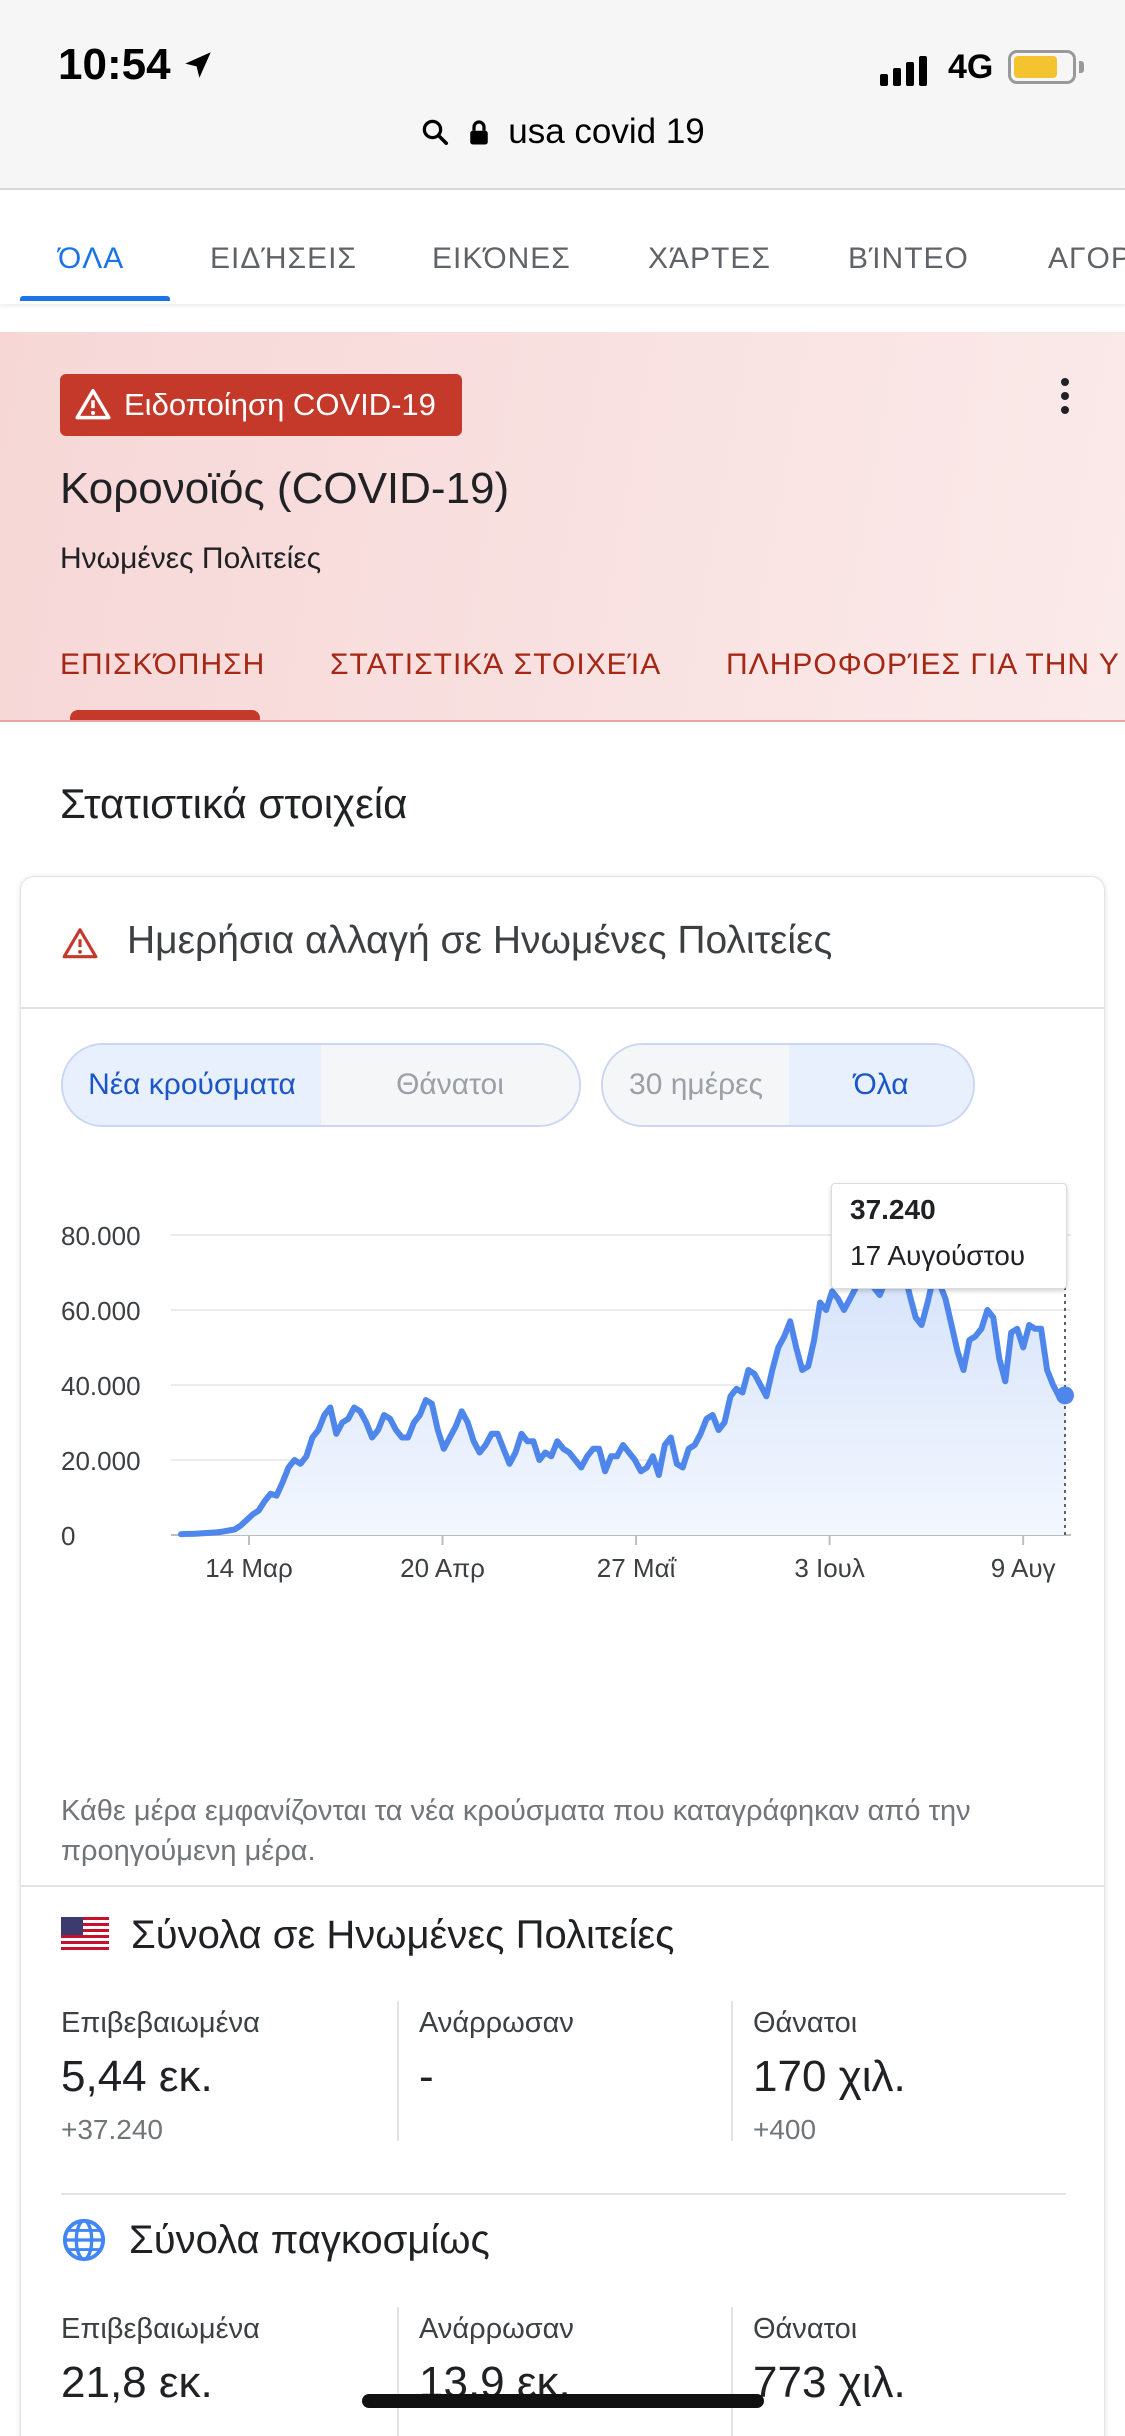 Image resolution: width=1125 pixels, height=2436 pixels. What do you see at coordinates (480, 940) in the screenshot?
I see `card-title: Ημερήσια αλλαγή σε Ηνωμένες Πολιτείες` at bounding box center [480, 940].